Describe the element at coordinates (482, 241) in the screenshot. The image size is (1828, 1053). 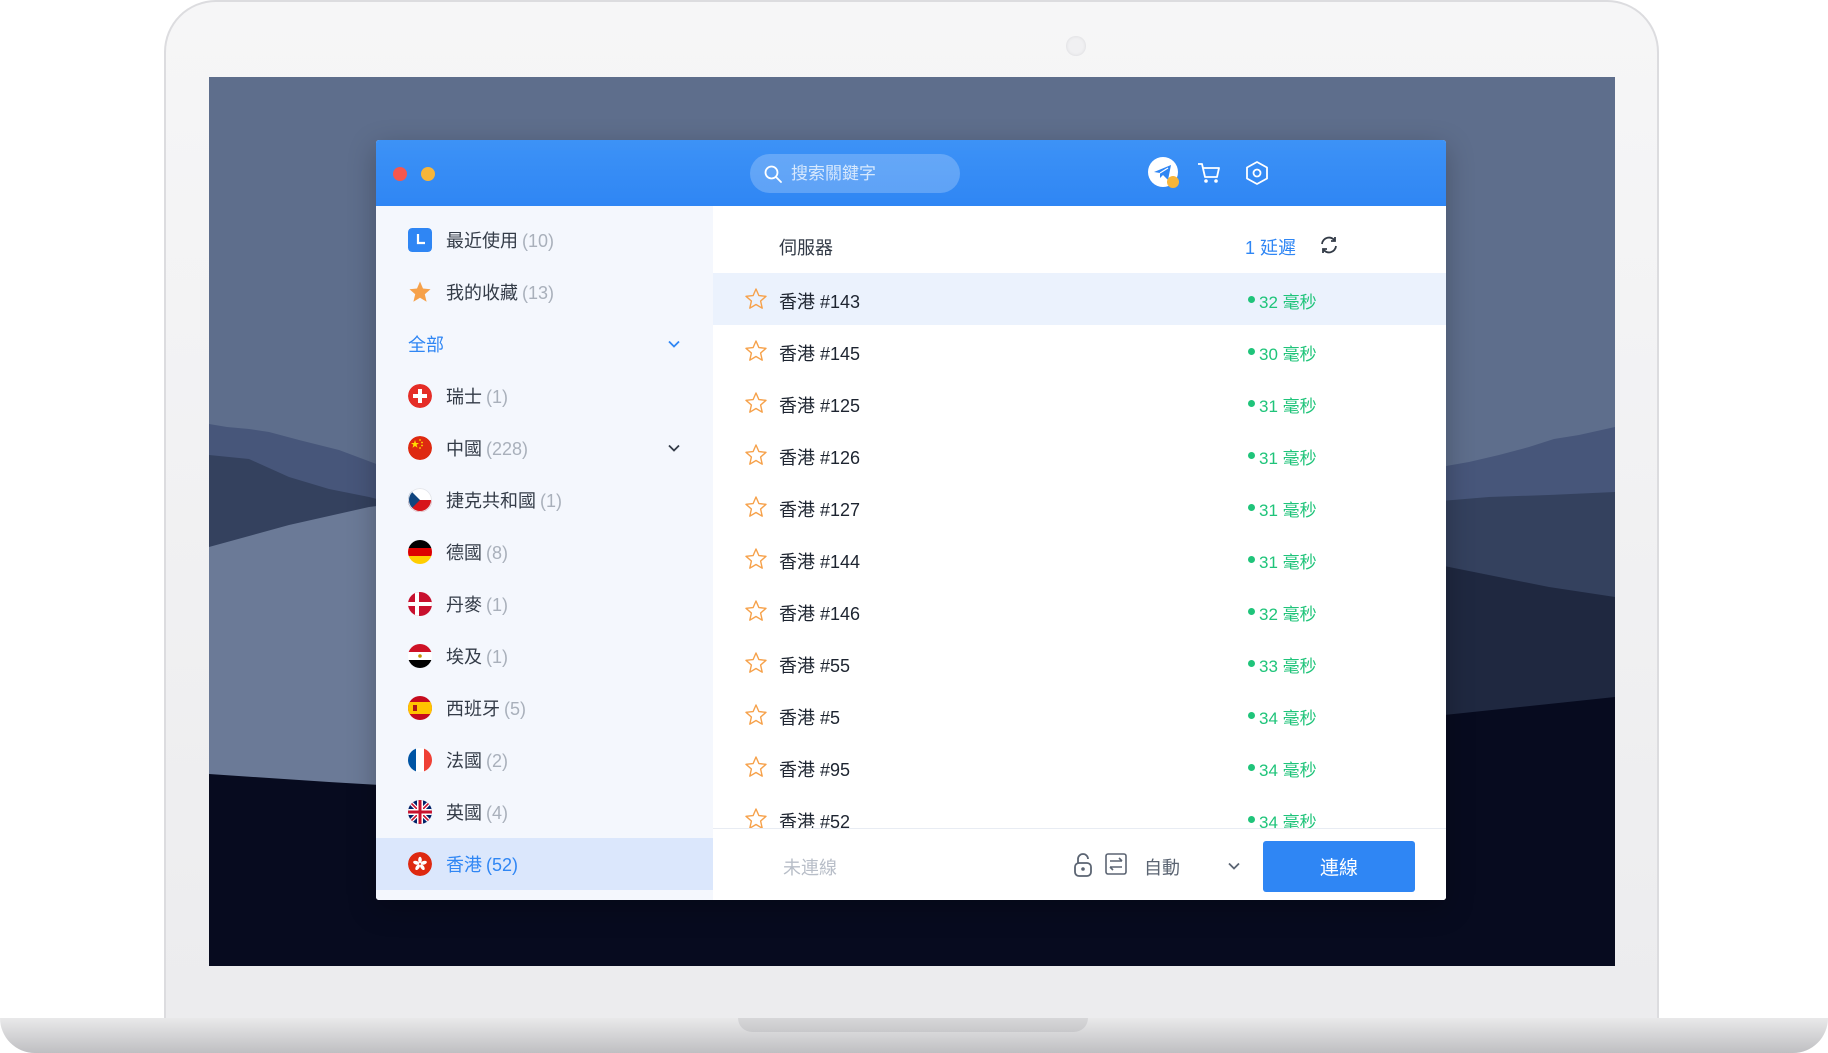
I see `sidebar-item-label: 最近使用` at that location.